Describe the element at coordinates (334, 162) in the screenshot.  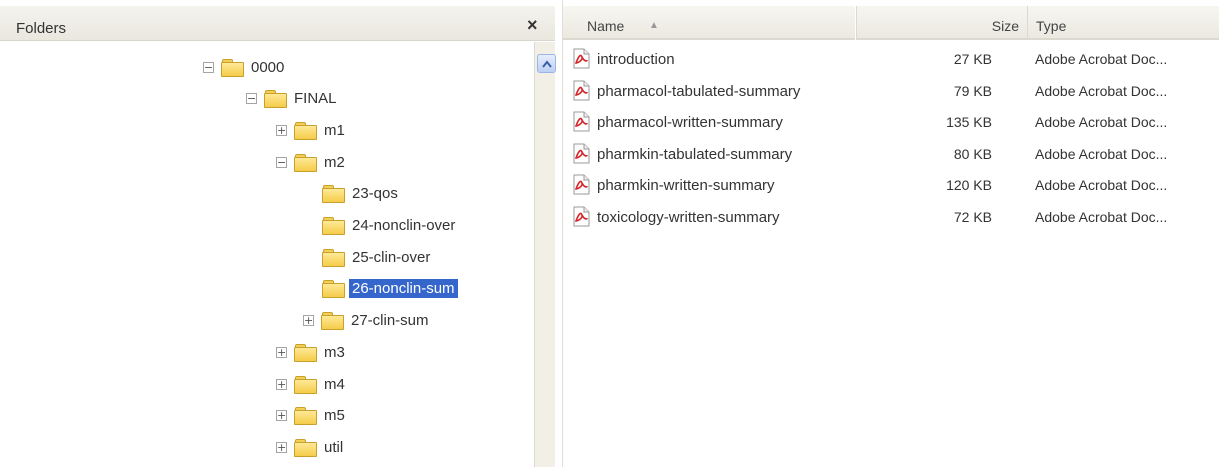
I see `tree-item-label: m2` at that location.